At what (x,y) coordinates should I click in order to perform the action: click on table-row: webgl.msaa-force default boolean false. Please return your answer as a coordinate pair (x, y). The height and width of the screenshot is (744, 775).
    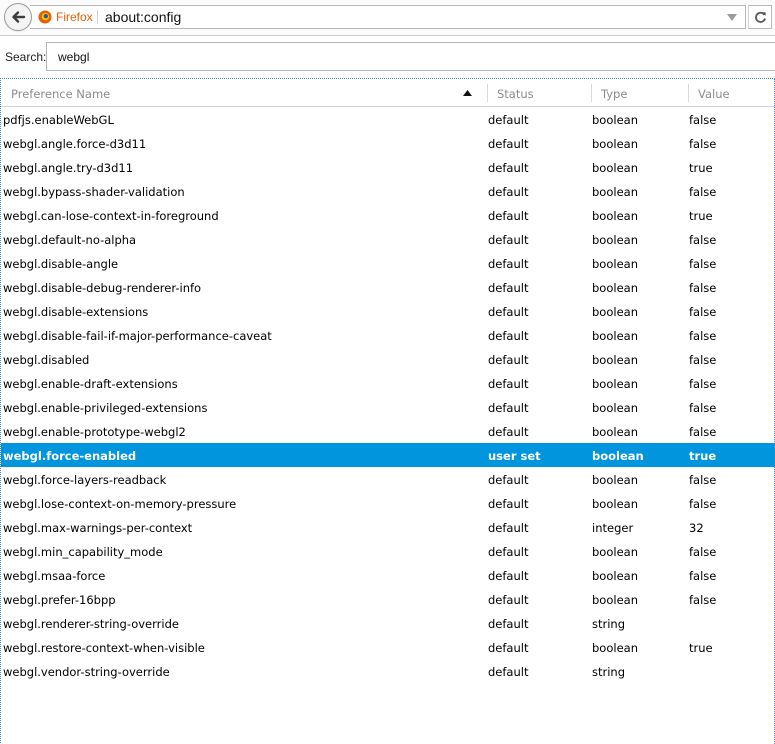
    Looking at the image, I should click on (388, 575).